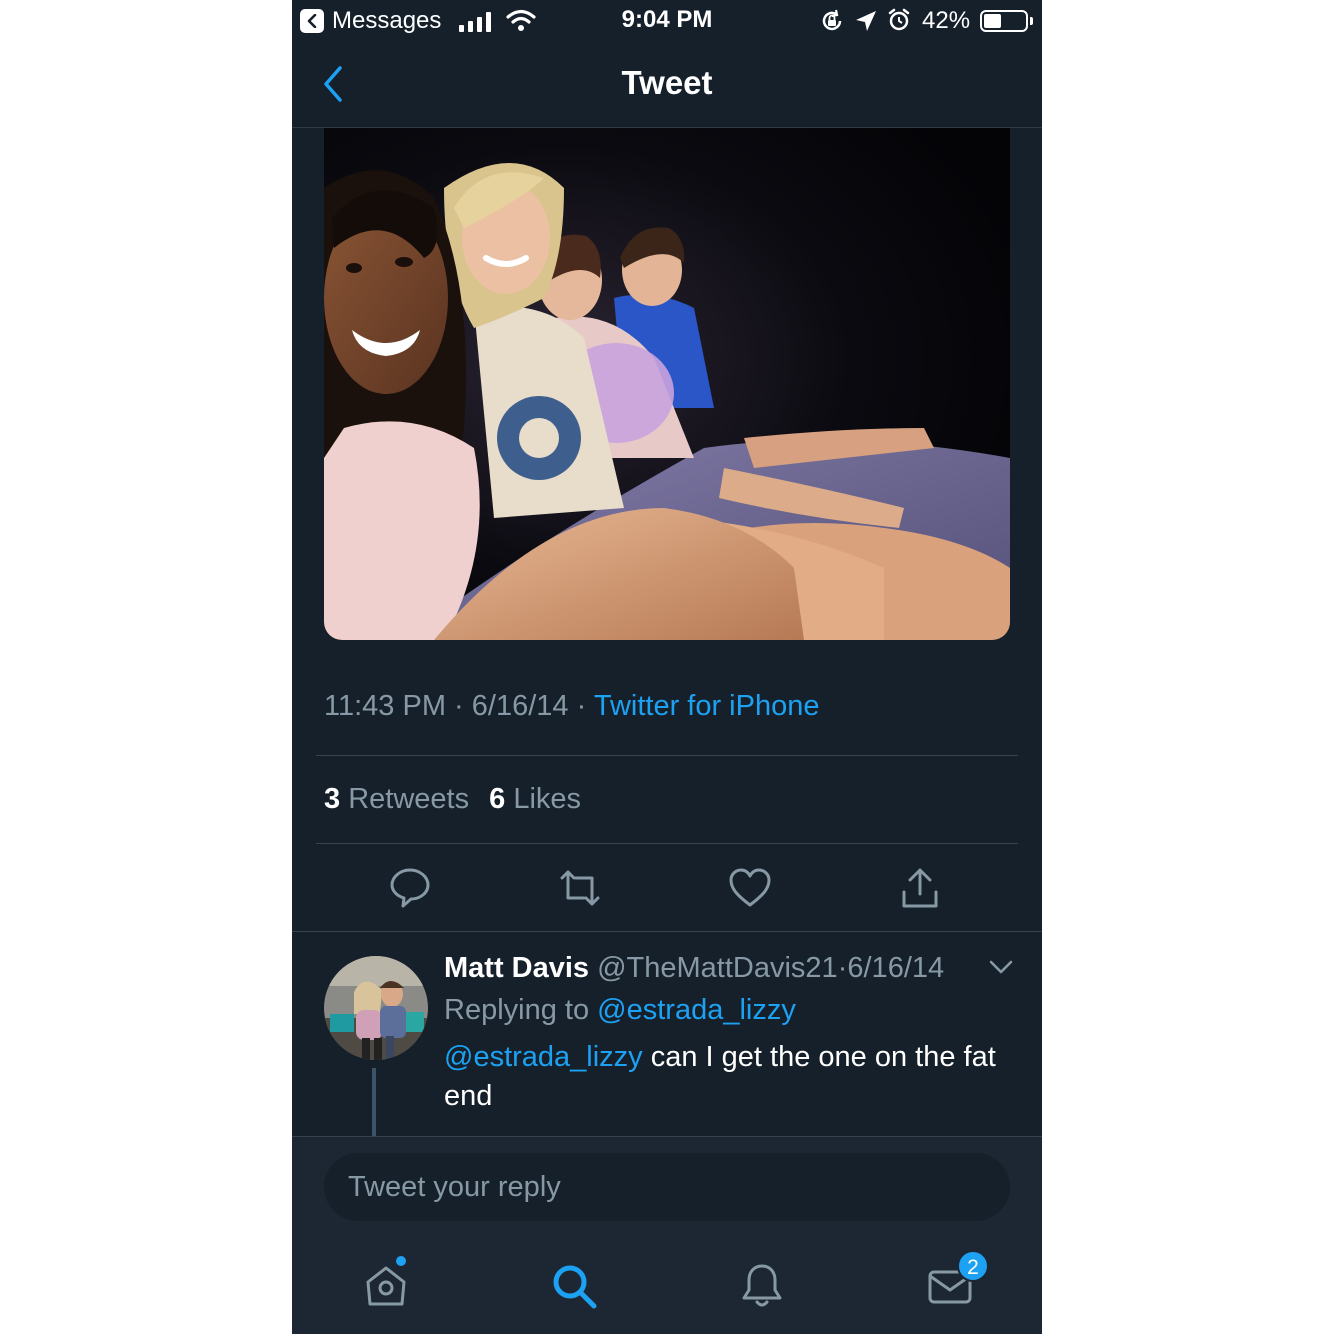  Describe the element at coordinates (832, 20) in the screenshot. I see `rotation-lock-icon` at that location.